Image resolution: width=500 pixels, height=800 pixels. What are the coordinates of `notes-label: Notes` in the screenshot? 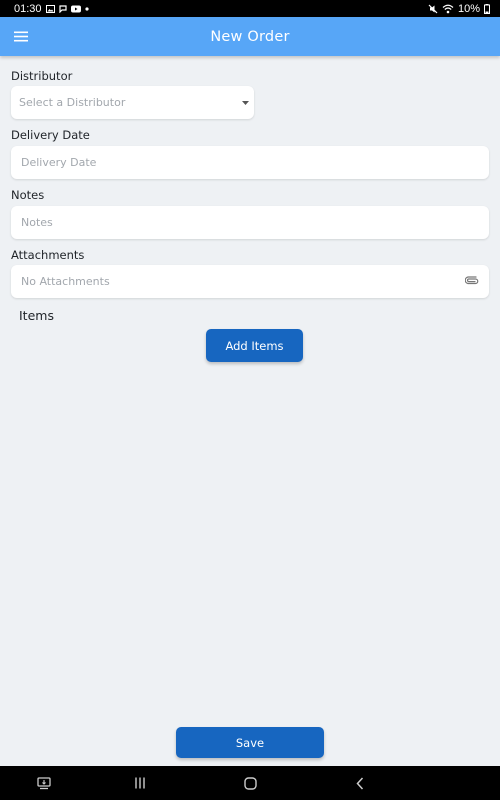 It's located at (28, 195).